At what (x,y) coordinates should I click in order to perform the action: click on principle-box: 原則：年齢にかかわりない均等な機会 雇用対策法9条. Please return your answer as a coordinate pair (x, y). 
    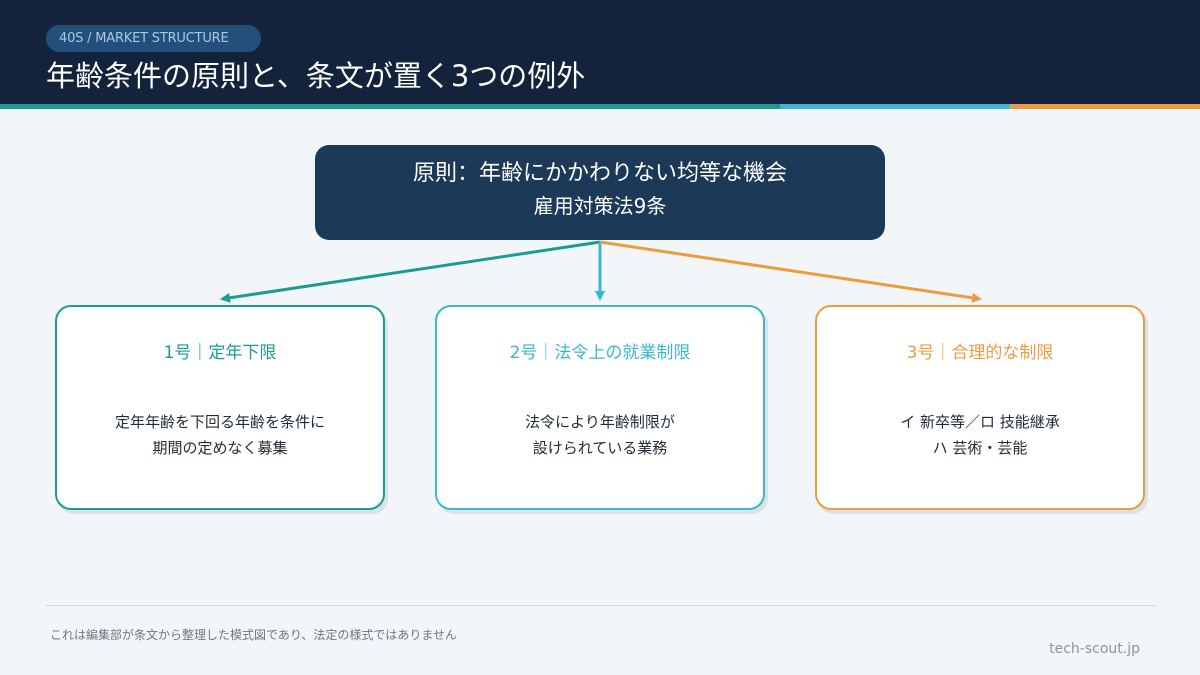
    Looking at the image, I should click on (600, 192).